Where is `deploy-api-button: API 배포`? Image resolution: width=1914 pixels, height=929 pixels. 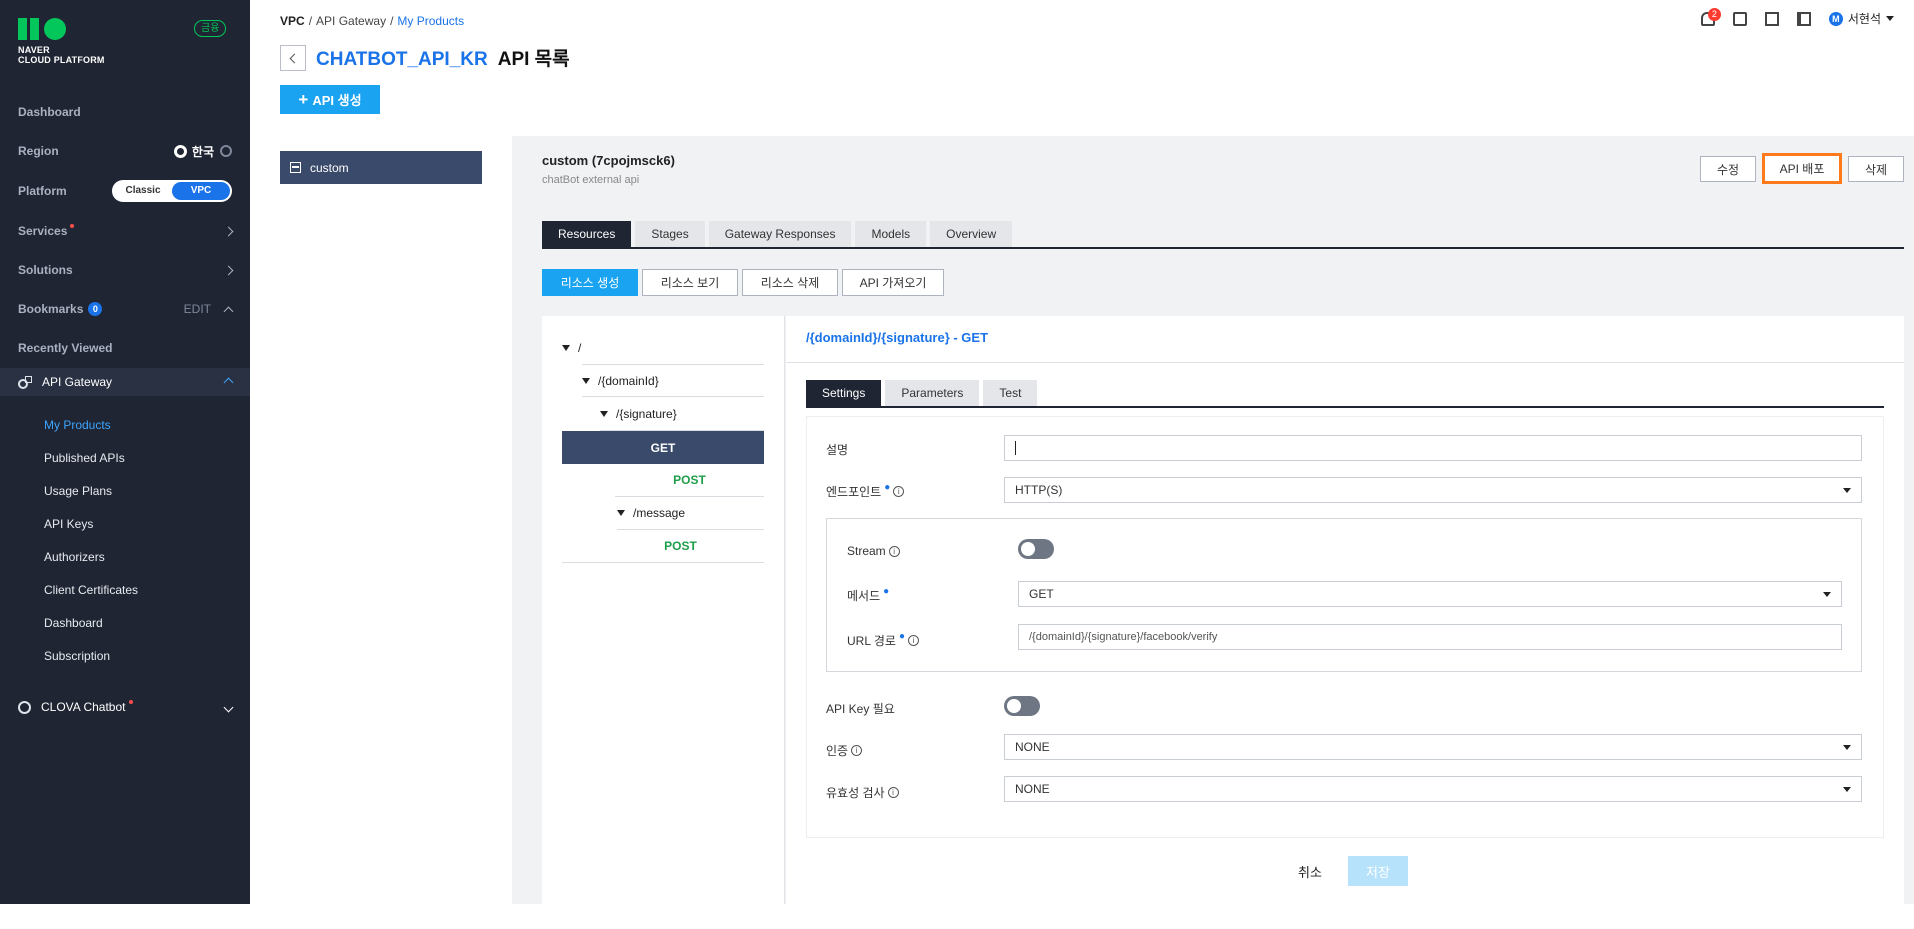
deploy-api-button: API 배포 is located at coordinates (1802, 168).